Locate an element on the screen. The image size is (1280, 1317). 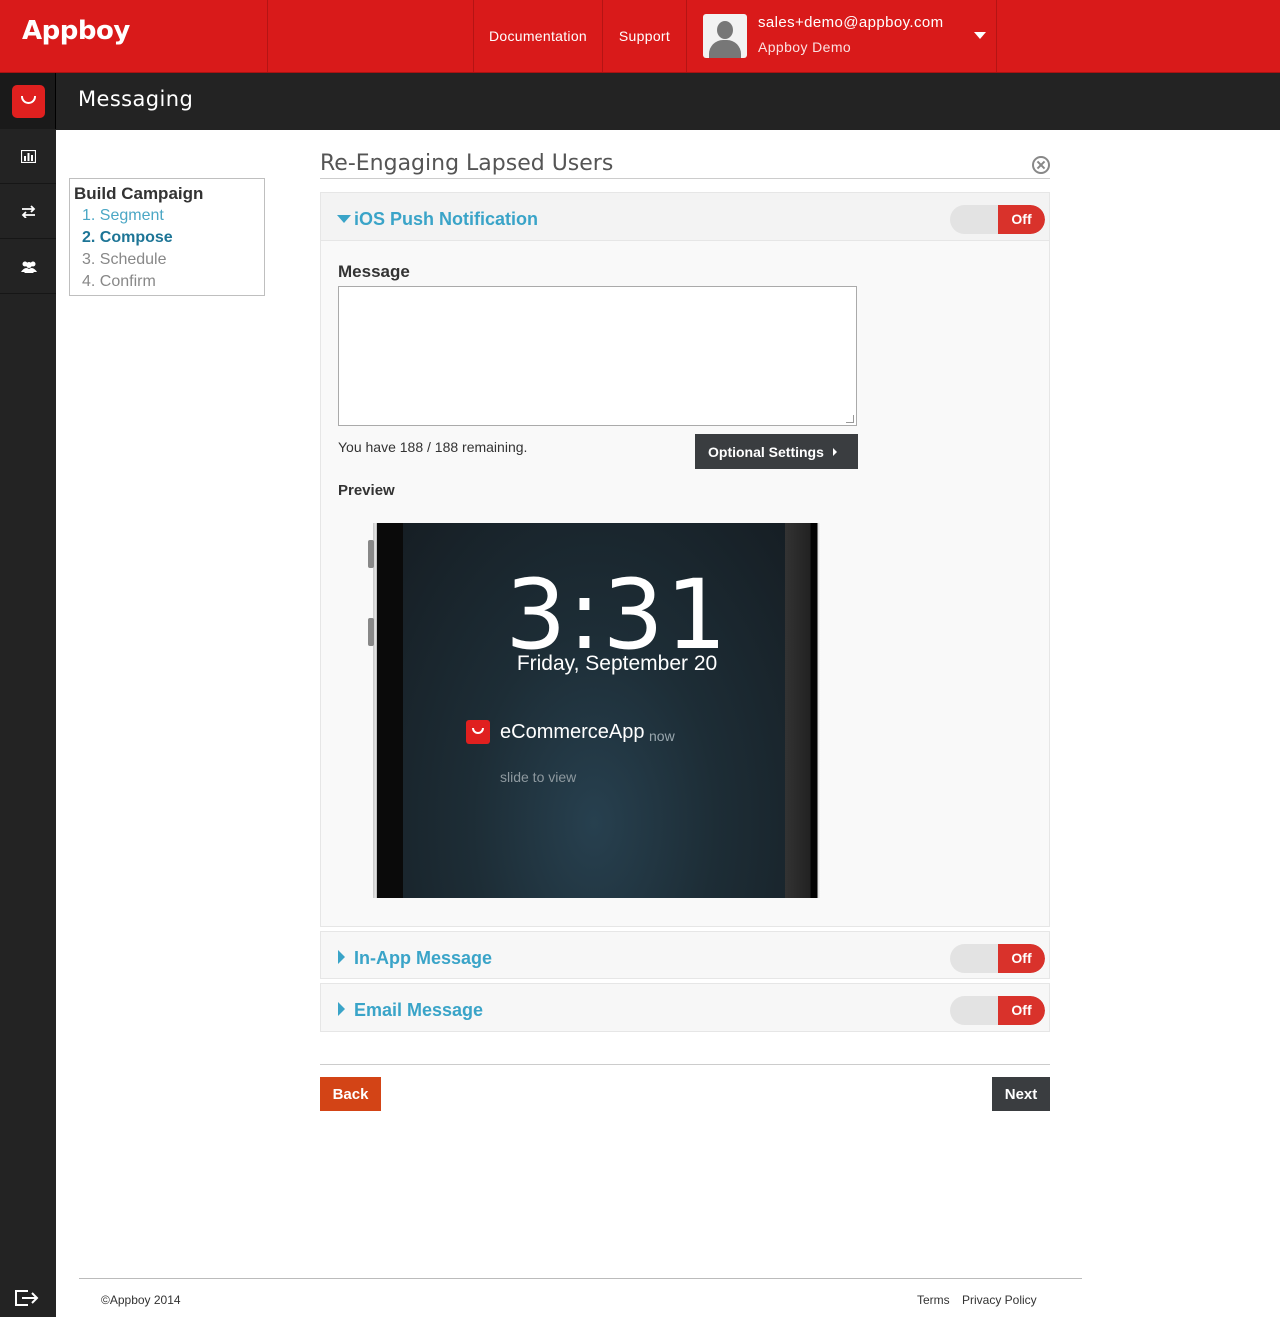
app-logo-icon is located at coordinates (28, 101).